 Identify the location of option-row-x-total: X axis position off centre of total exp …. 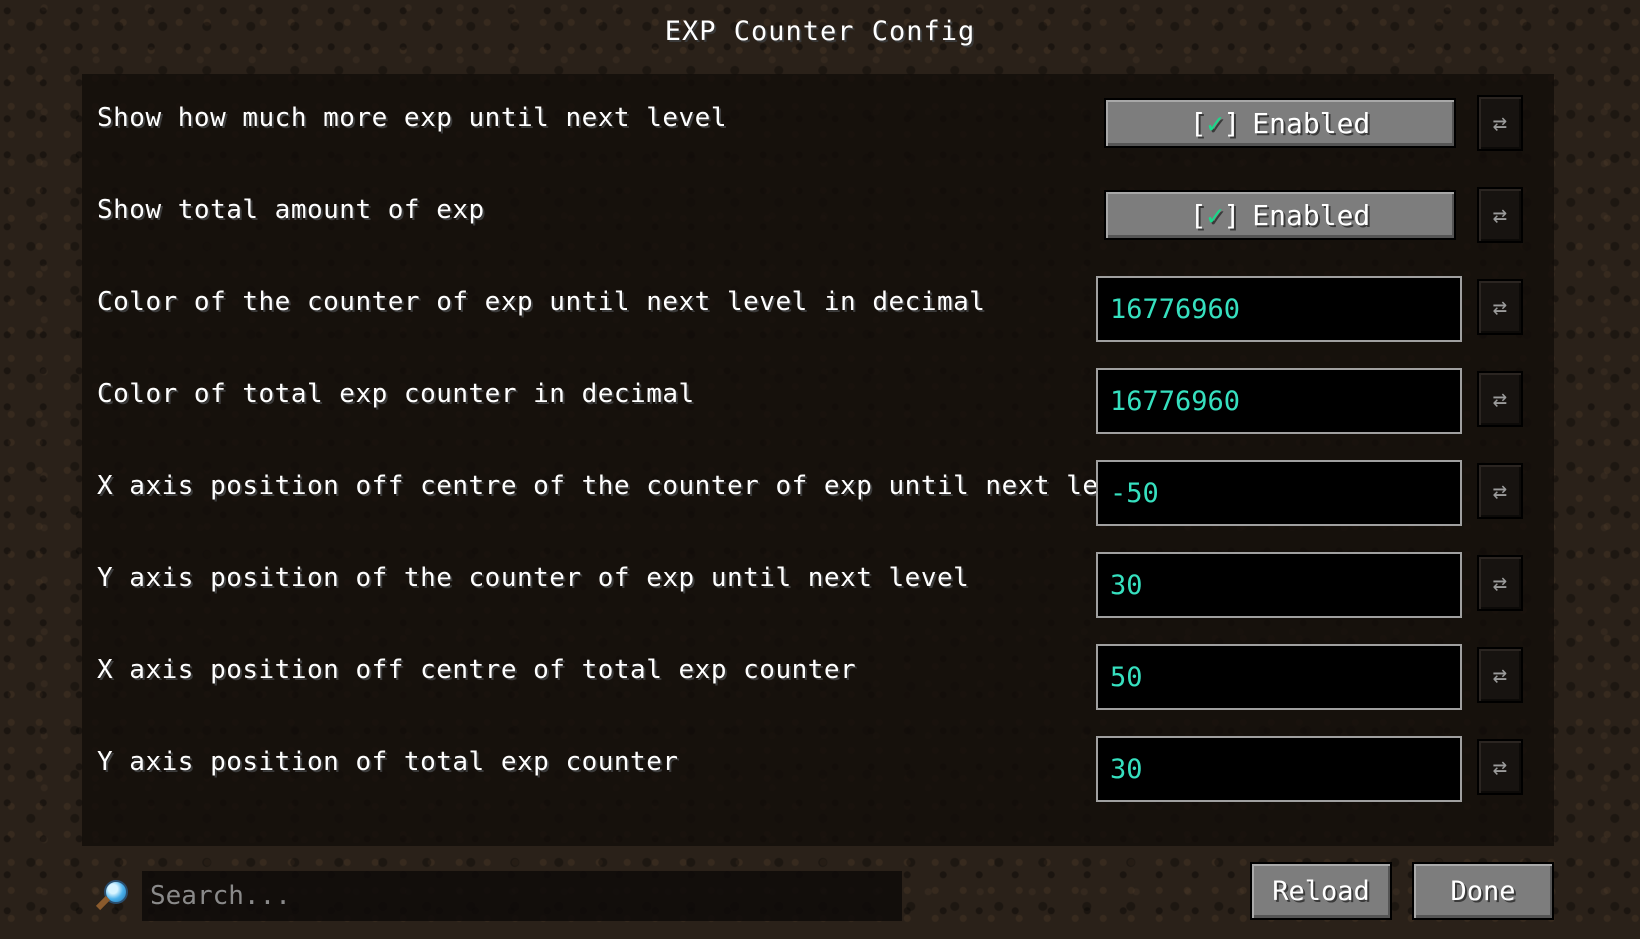
(818, 674).